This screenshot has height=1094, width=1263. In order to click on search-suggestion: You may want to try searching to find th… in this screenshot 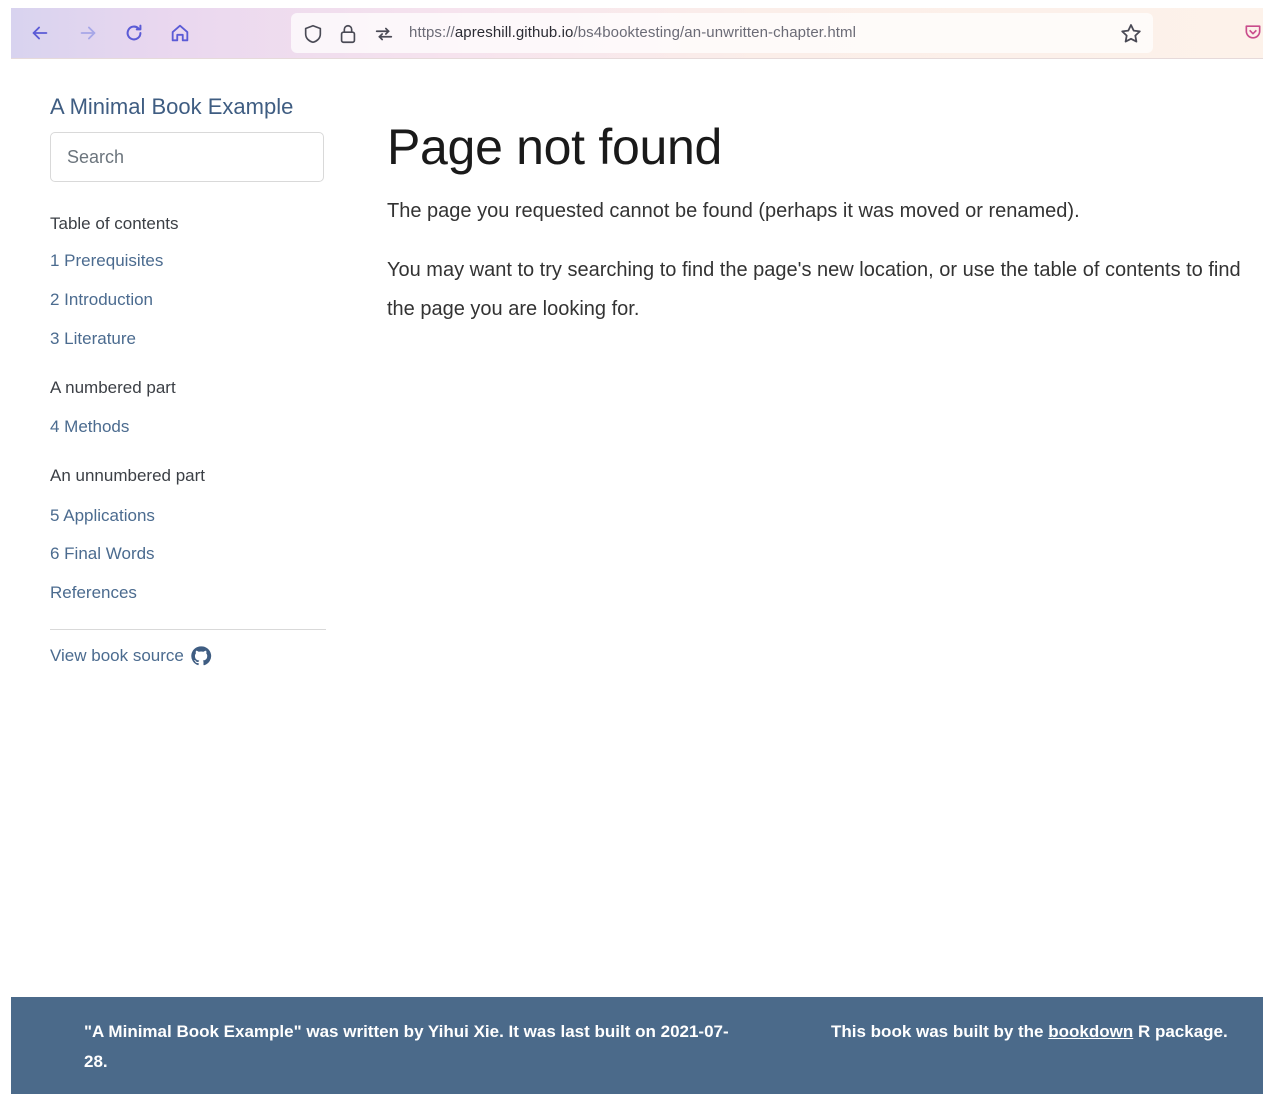, I will do `click(814, 289)`.